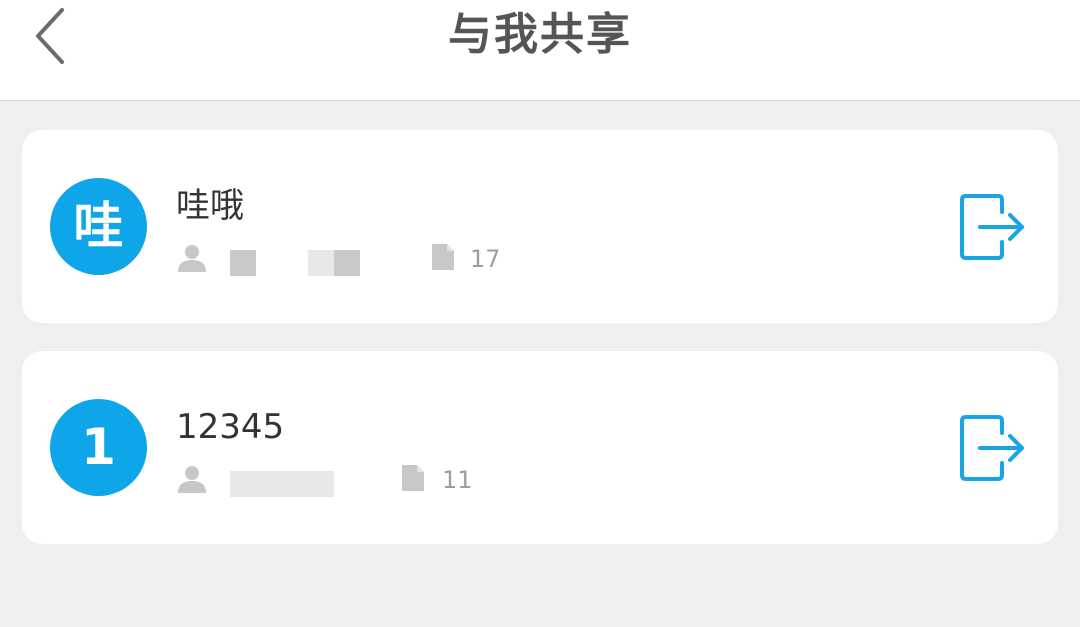 The height and width of the screenshot is (627, 1080). Describe the element at coordinates (98, 447) in the screenshot. I see `avatar: 1` at that location.